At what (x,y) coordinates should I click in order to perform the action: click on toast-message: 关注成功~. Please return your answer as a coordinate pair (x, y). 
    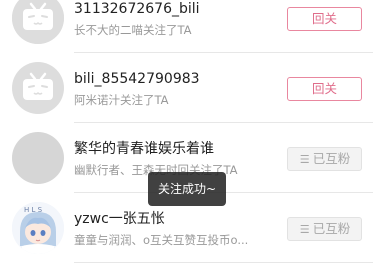
    Looking at the image, I should click on (187, 189).